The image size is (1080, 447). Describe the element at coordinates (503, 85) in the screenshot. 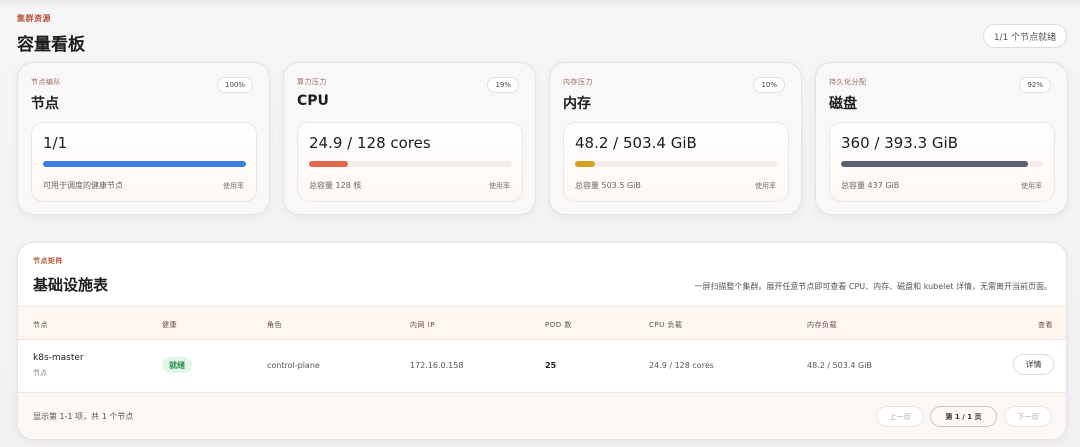

I see `usage-percent-badge: 19%` at that location.